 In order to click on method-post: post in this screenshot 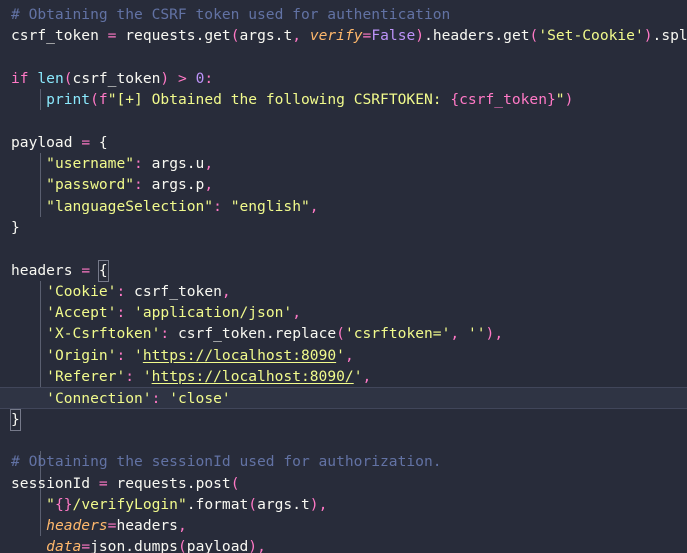, I will do `click(213, 483)`.